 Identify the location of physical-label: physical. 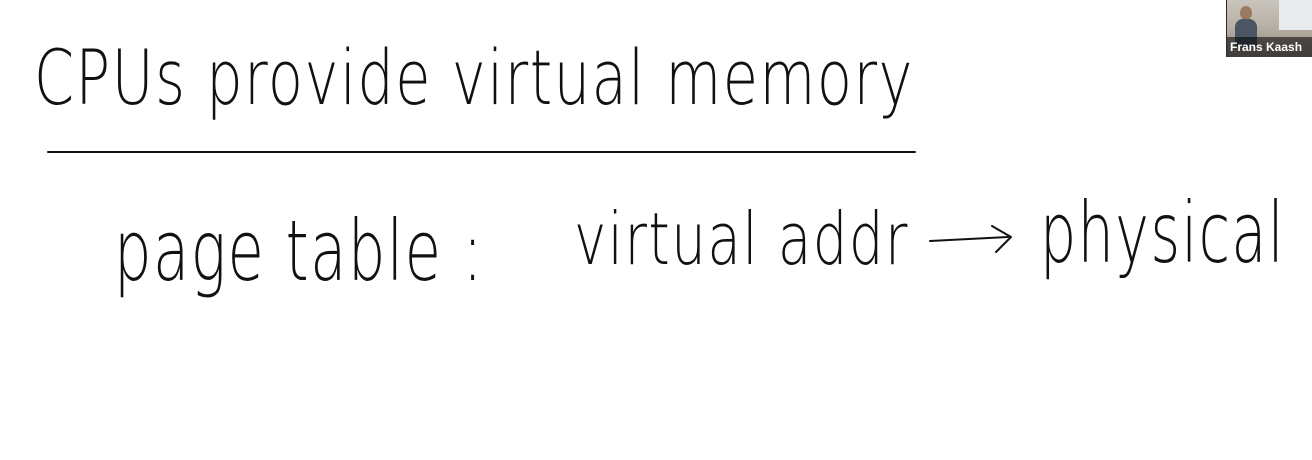
(1162, 233).